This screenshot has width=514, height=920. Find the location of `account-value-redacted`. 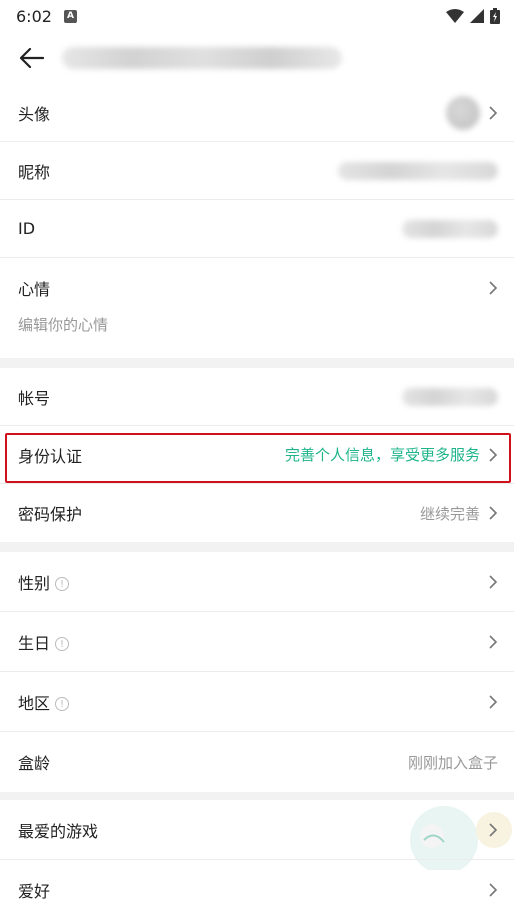

account-value-redacted is located at coordinates (450, 396).